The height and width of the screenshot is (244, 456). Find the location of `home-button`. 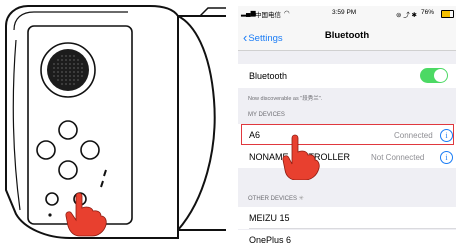

home-button is located at coordinates (52, 199).